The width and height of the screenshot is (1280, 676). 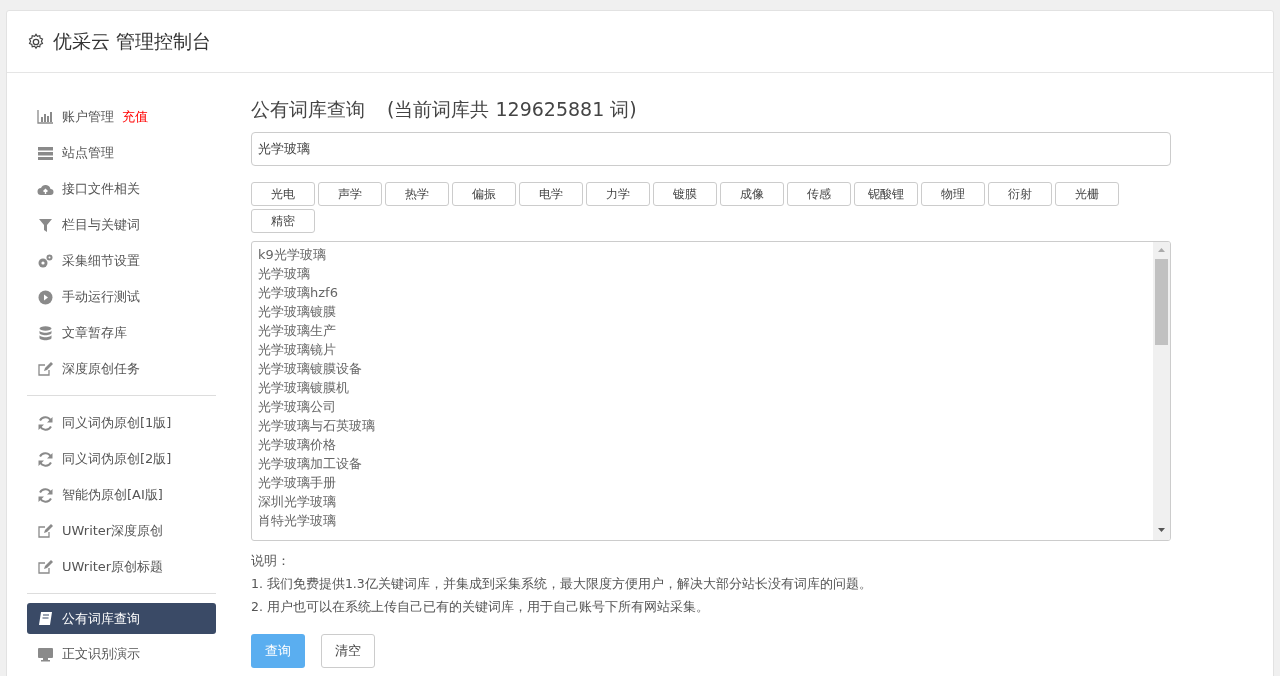 I want to click on sidebar-item: 深度原创任务, so click(x=121, y=369).